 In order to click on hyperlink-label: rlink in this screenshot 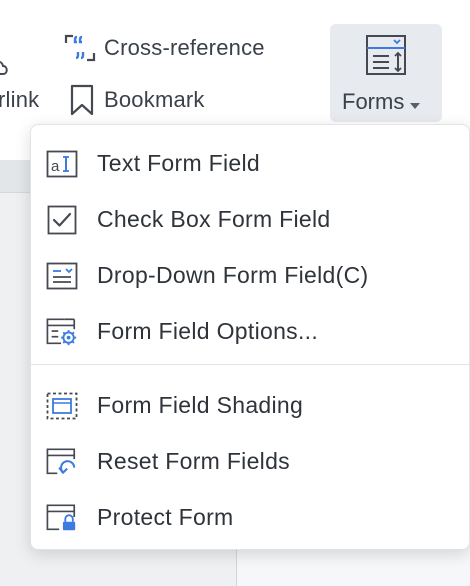, I will do `click(20, 99)`.